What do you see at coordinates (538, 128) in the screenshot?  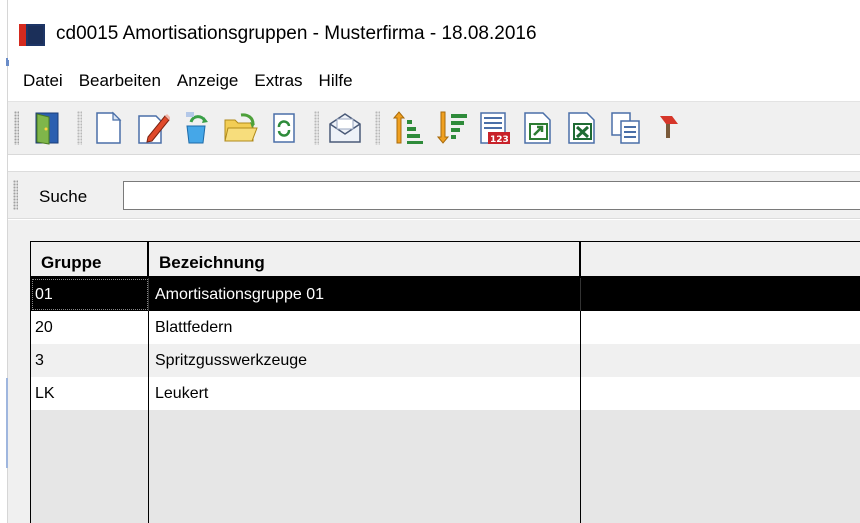 I see `export-icon` at bounding box center [538, 128].